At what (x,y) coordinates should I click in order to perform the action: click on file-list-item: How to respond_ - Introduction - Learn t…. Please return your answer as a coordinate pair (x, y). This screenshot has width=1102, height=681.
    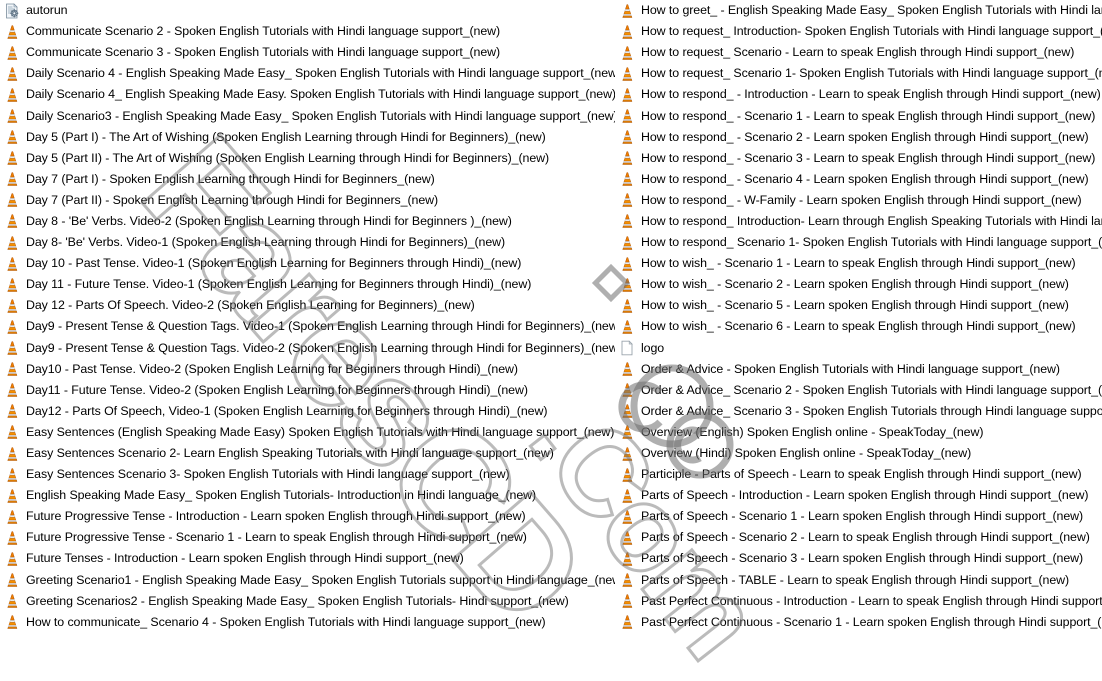
    Looking at the image, I should click on (858, 94).